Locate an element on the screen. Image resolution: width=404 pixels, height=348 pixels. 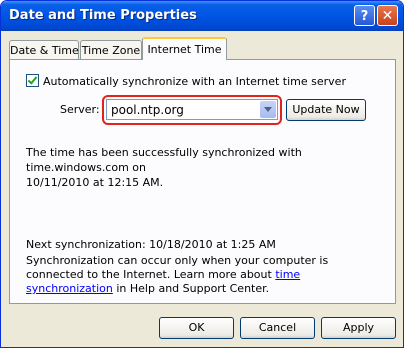
update-now-button: Update Now is located at coordinates (326, 110).